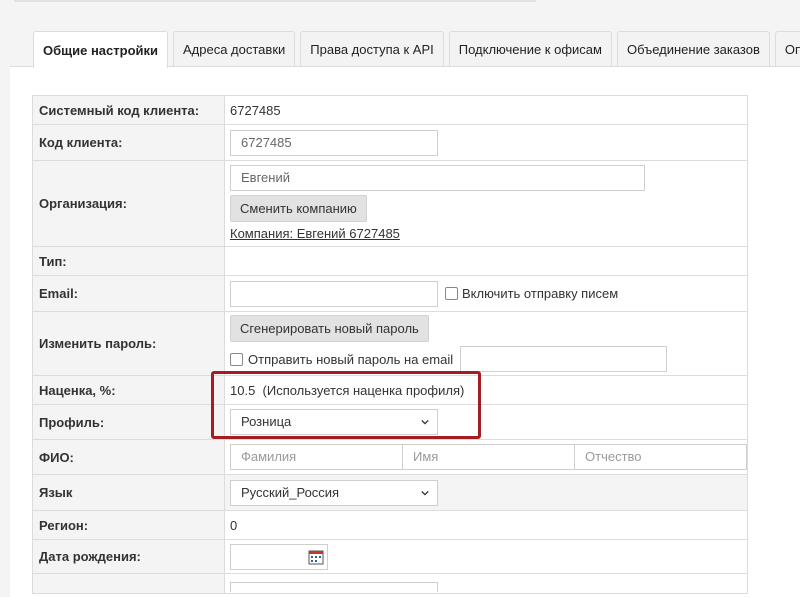 The image size is (800, 597). What do you see at coordinates (128, 422) in the screenshot?
I see `profile-label: Профиль:` at bounding box center [128, 422].